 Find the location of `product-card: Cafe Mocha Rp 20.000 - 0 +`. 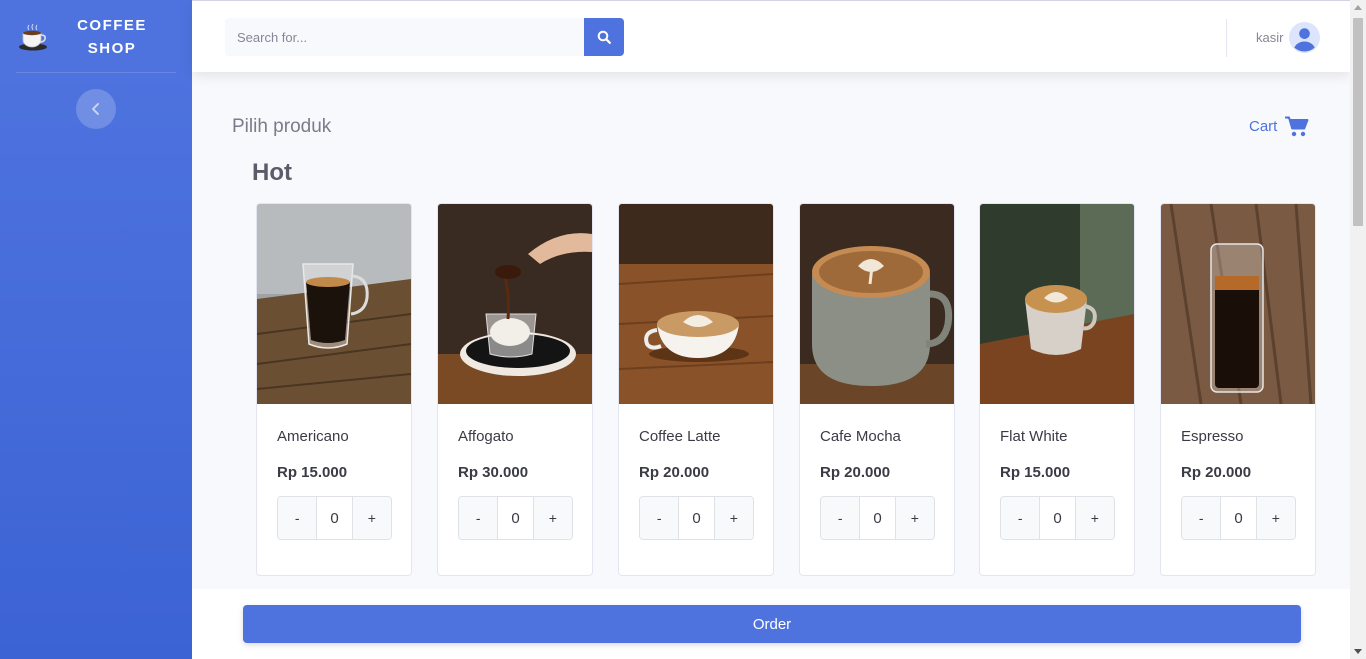

product-card: Cafe Mocha Rp 20.000 - 0 + is located at coordinates (877, 389).